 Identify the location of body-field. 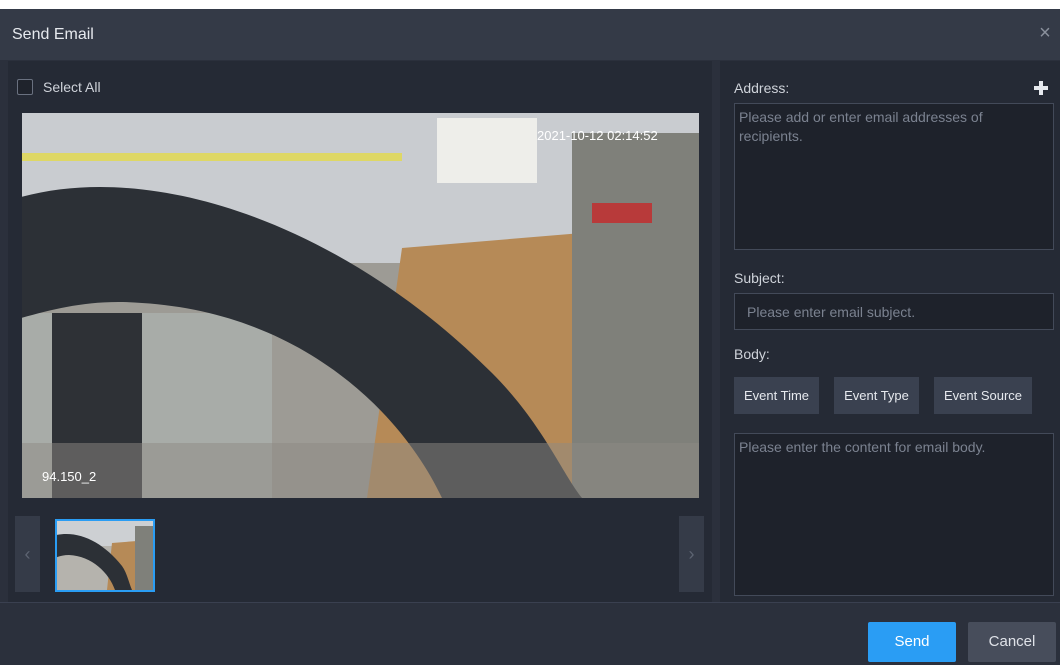
(894, 514).